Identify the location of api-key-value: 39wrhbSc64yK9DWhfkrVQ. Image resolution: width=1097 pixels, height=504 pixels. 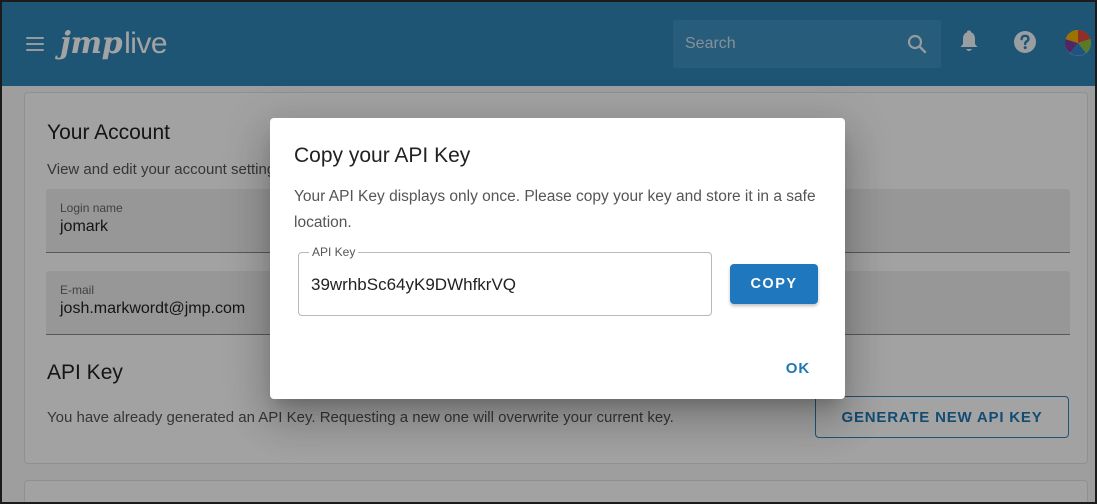
(413, 285).